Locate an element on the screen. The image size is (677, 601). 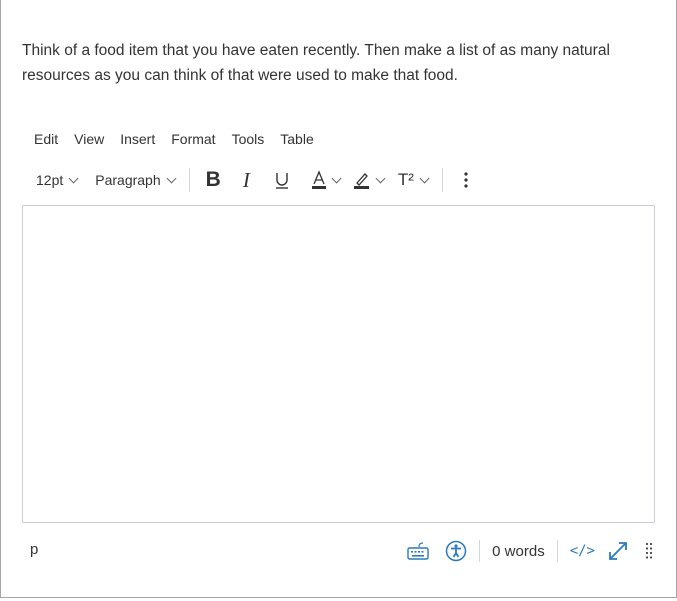
more-options-button is located at coordinates (466, 180).